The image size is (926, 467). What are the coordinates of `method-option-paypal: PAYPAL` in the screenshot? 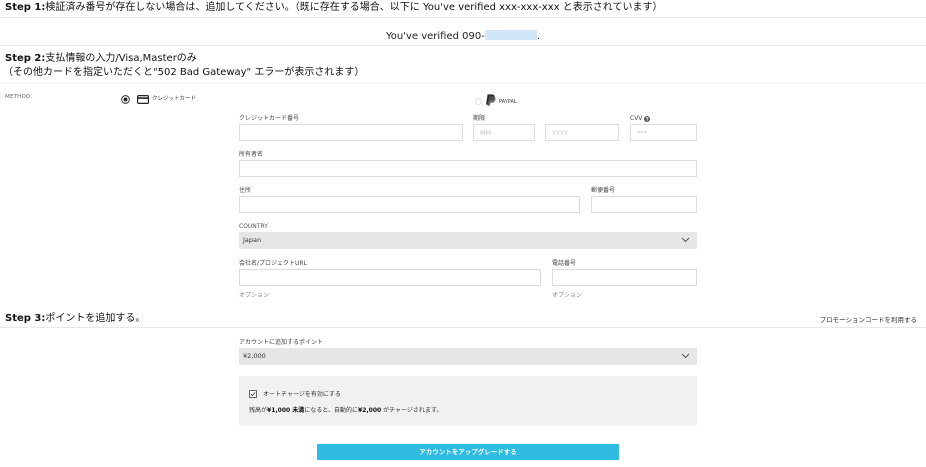 It's located at (496, 100).